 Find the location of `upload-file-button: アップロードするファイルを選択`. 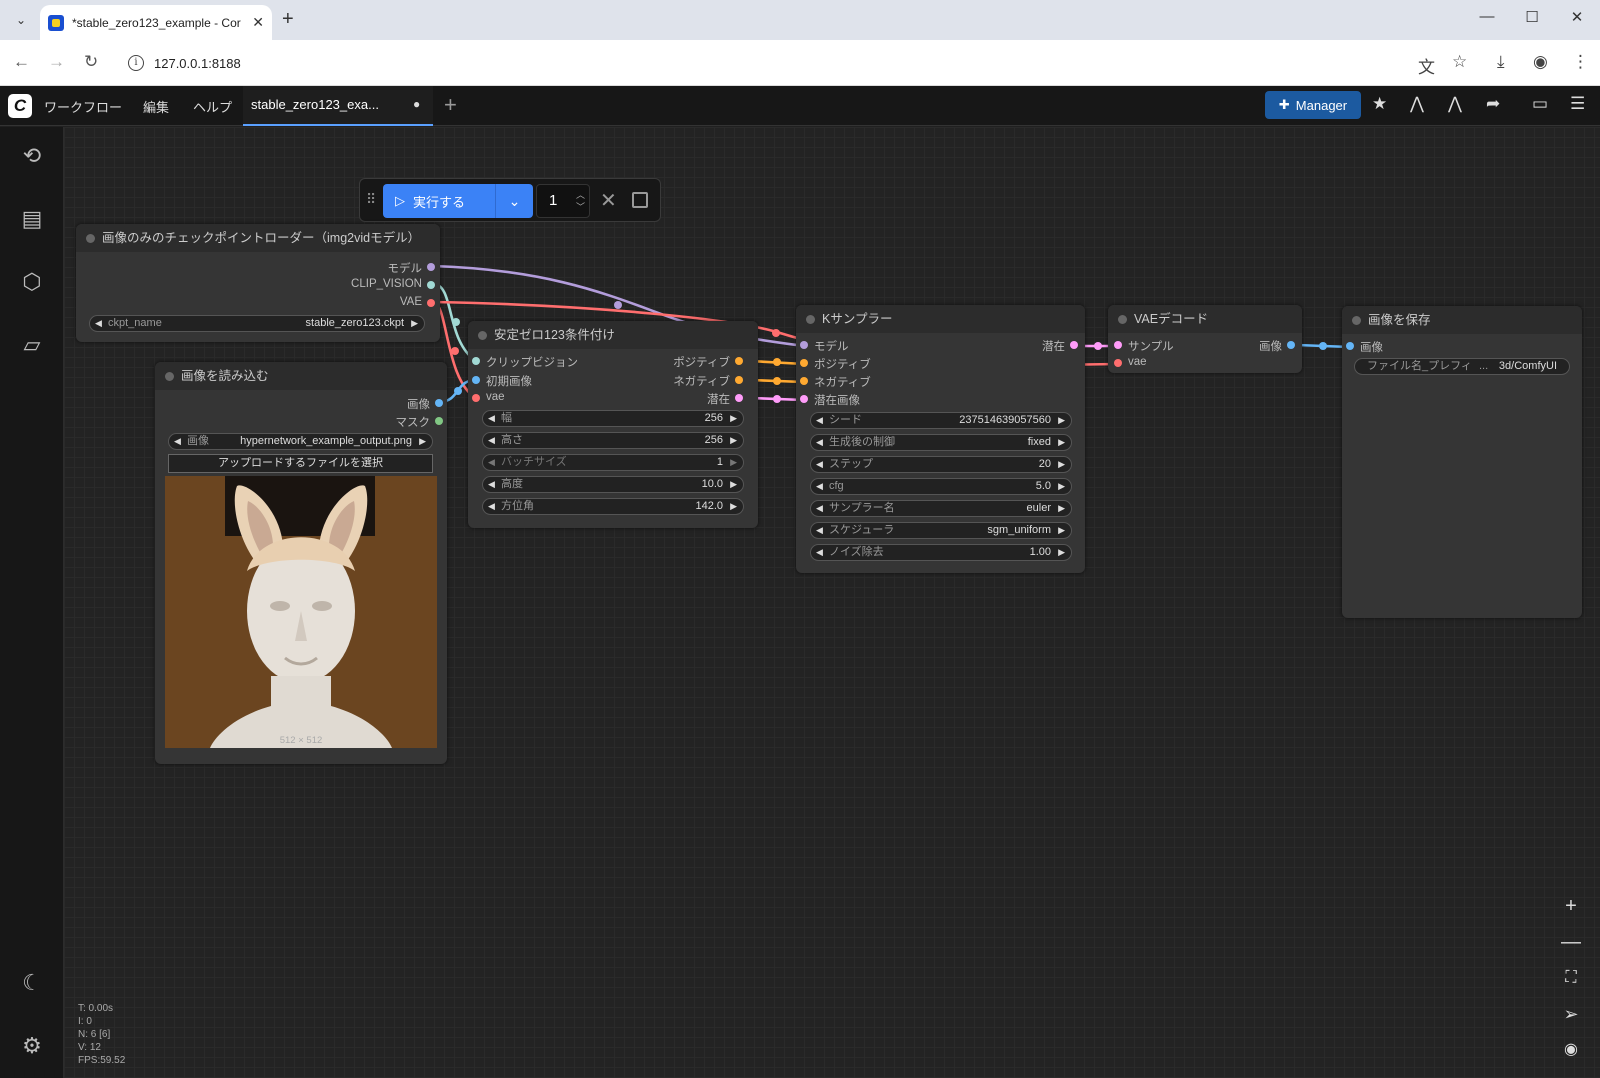

upload-file-button: アップロードするファイルを選択 is located at coordinates (300, 463).